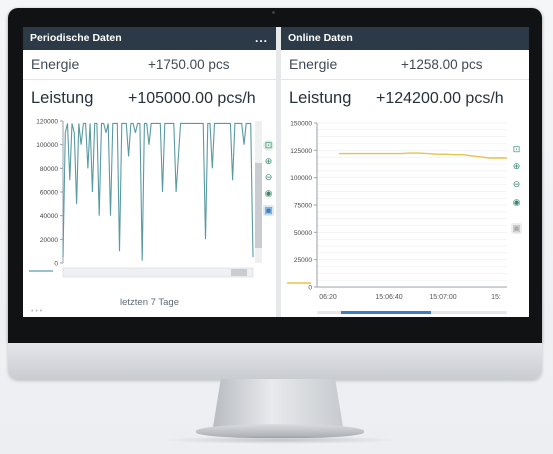  I want to click on time-range-label: letzten 7 Tage, so click(149, 302).